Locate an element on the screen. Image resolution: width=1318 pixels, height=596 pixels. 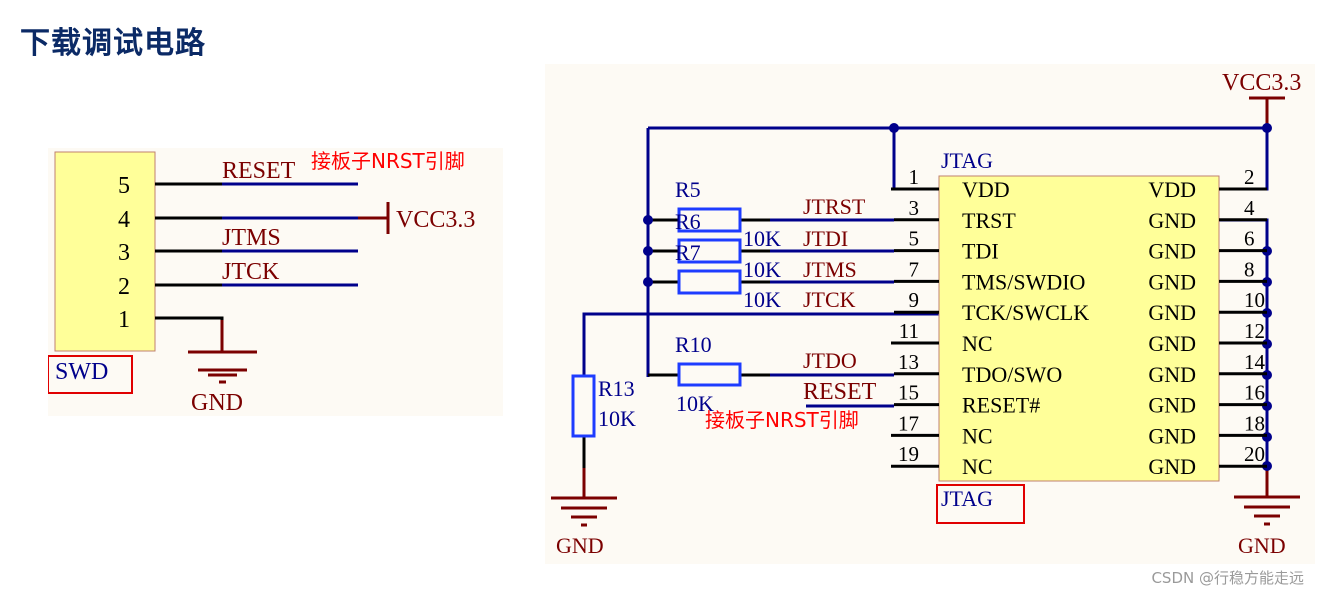
r5-value: 10K is located at coordinates (762, 238).